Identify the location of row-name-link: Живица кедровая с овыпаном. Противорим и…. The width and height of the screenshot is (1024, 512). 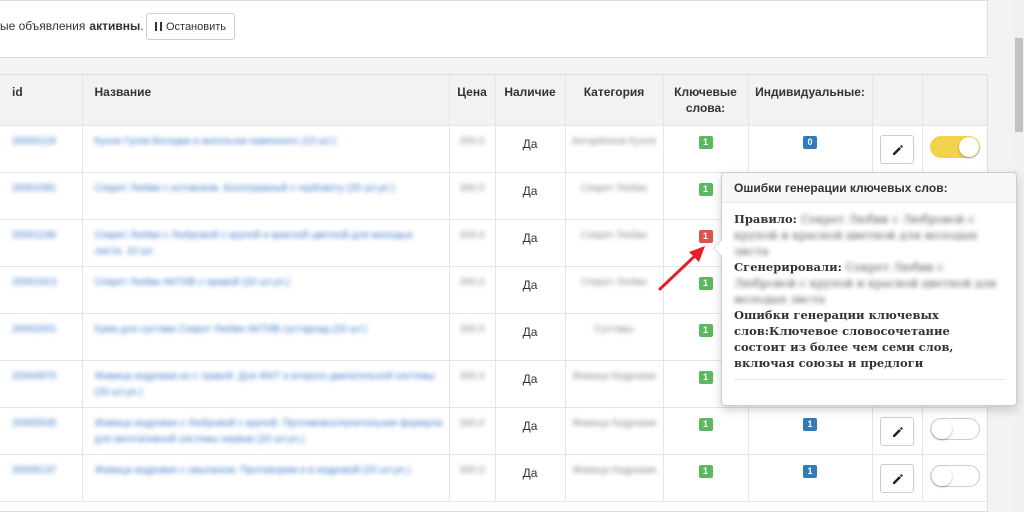
(269, 471).